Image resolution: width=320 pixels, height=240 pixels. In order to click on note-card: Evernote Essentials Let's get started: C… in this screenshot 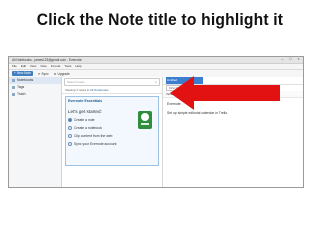, I will do `click(112, 131)`.